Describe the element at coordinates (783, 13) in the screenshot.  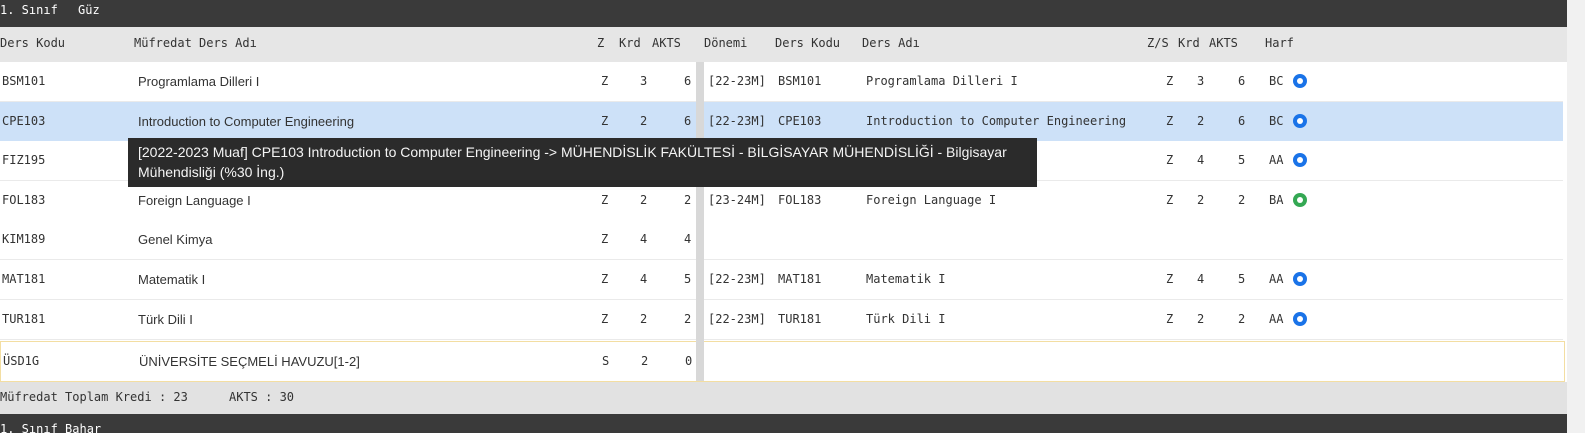
I see `semester-header: 1. Sınıf Güz` at that location.